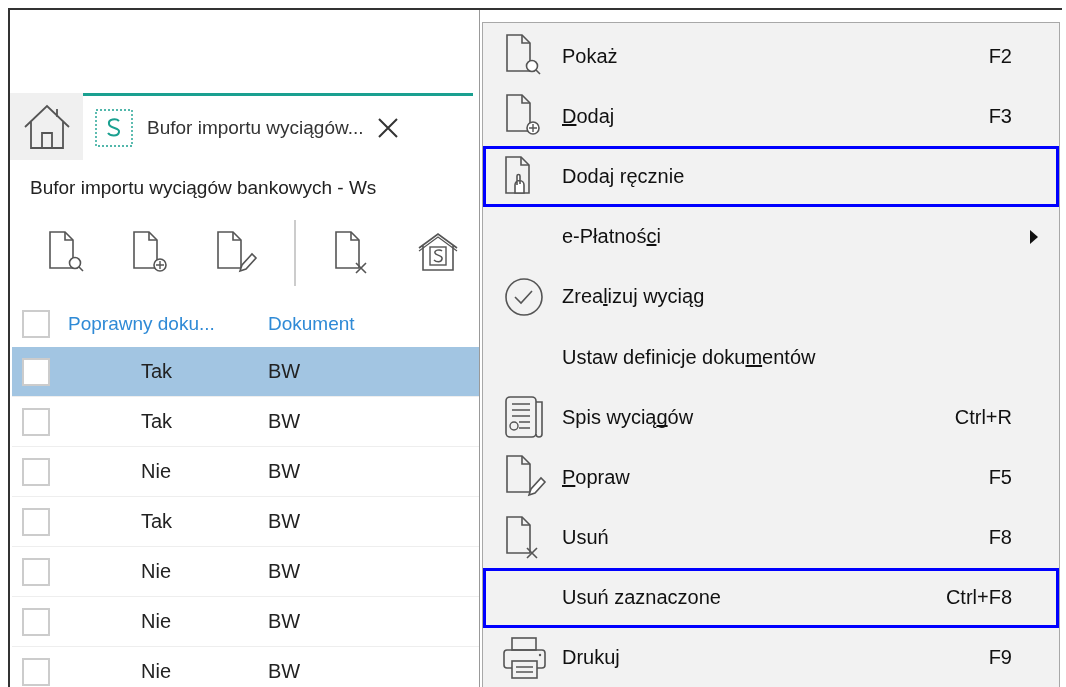 Image resolution: width=1066 pixels, height=687 pixels. I want to click on shortcut-label: Ctrl+F8, so click(978, 598).